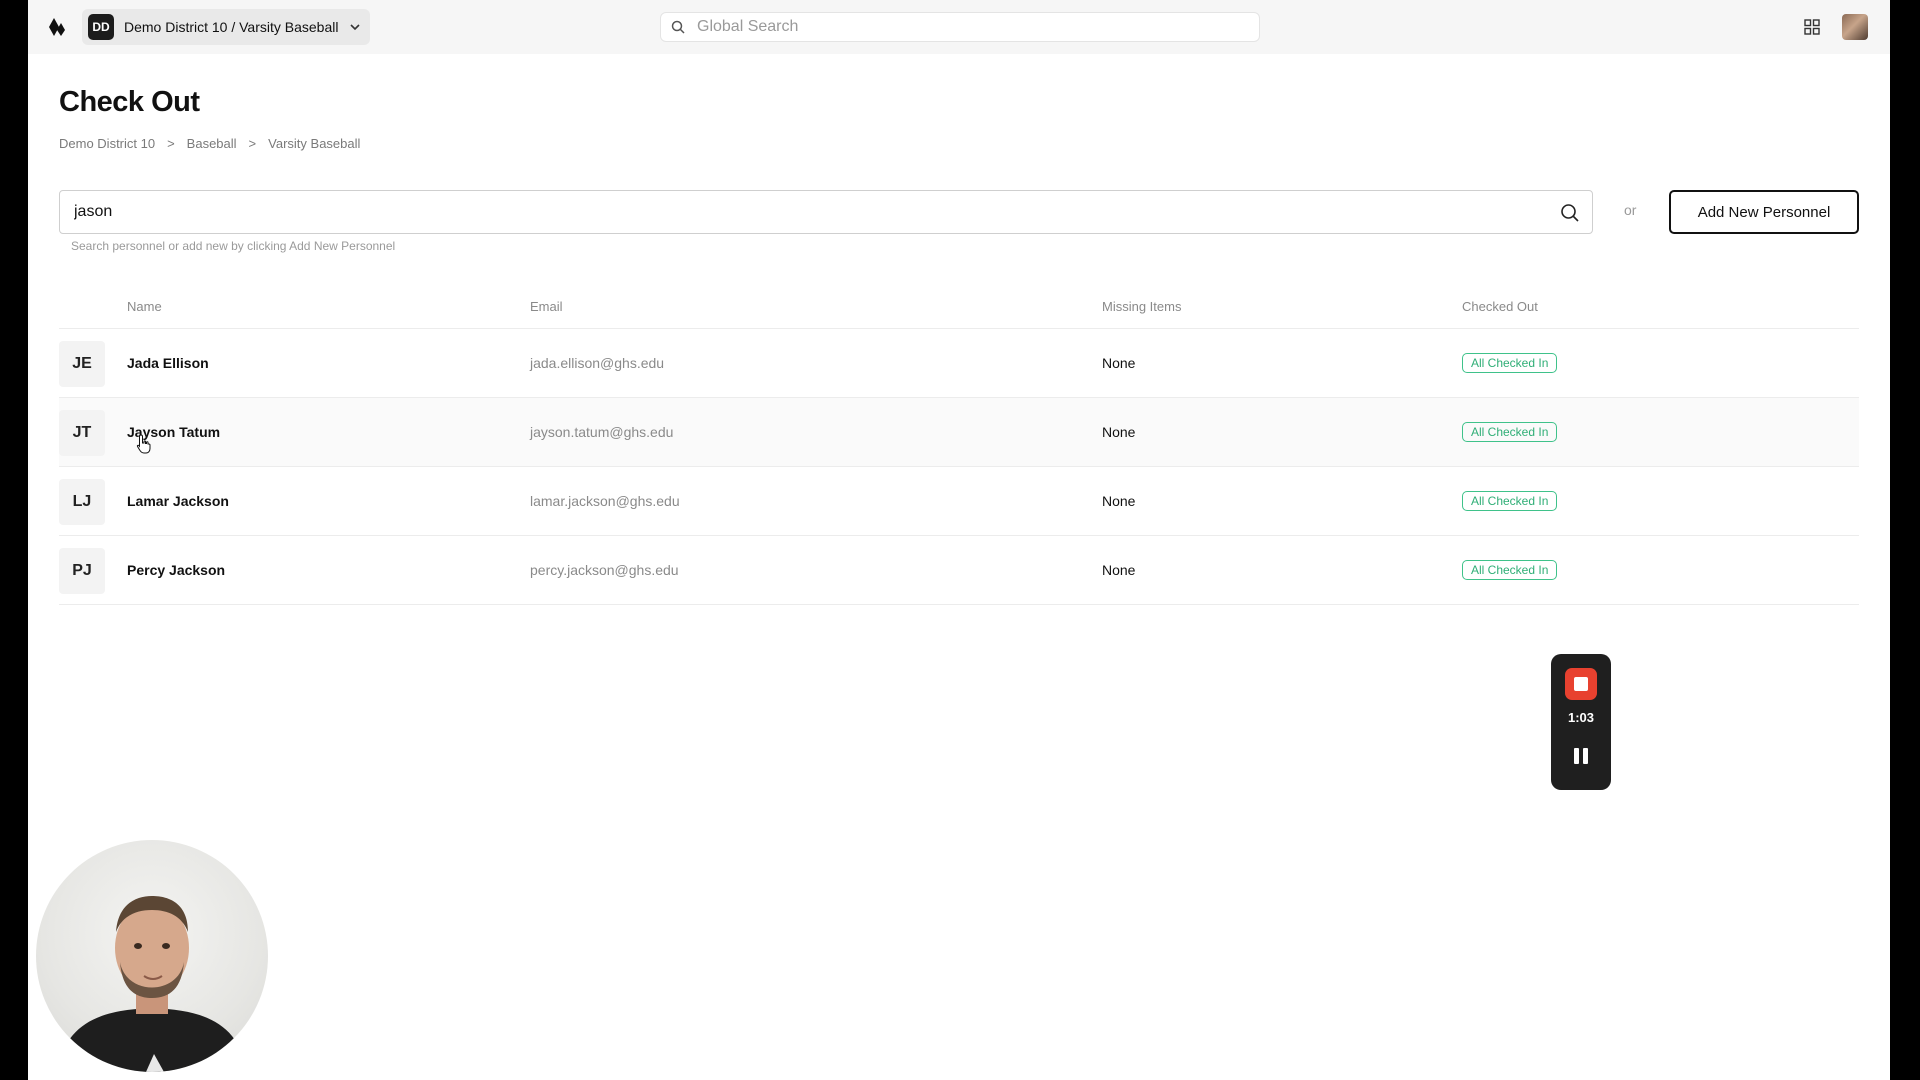 The image size is (1920, 1080). What do you see at coordinates (82, 364) in the screenshot?
I see `avatar-initials: JE` at bounding box center [82, 364].